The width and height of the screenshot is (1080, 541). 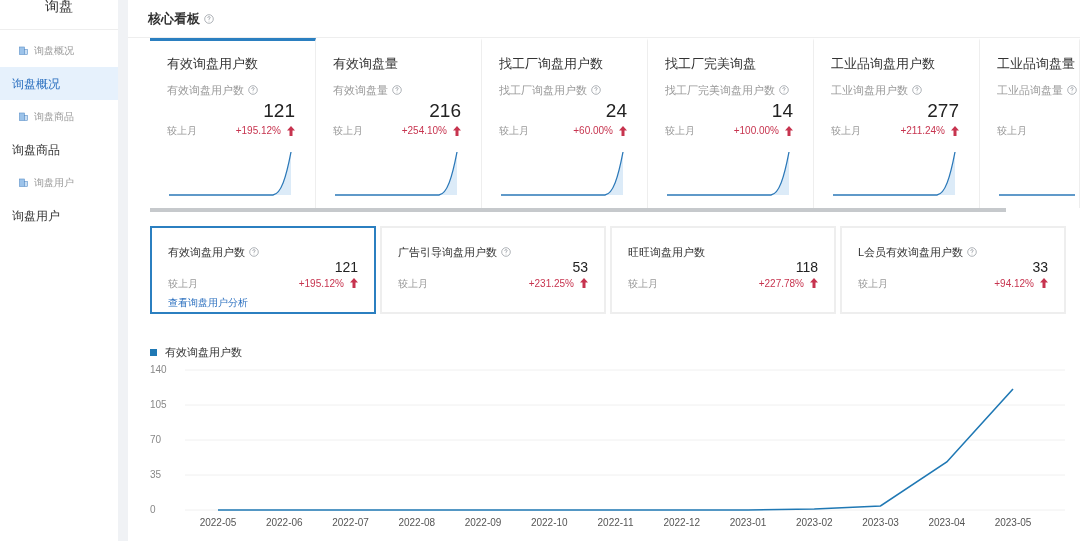 I want to click on scrollbar, so click(x=578, y=210).